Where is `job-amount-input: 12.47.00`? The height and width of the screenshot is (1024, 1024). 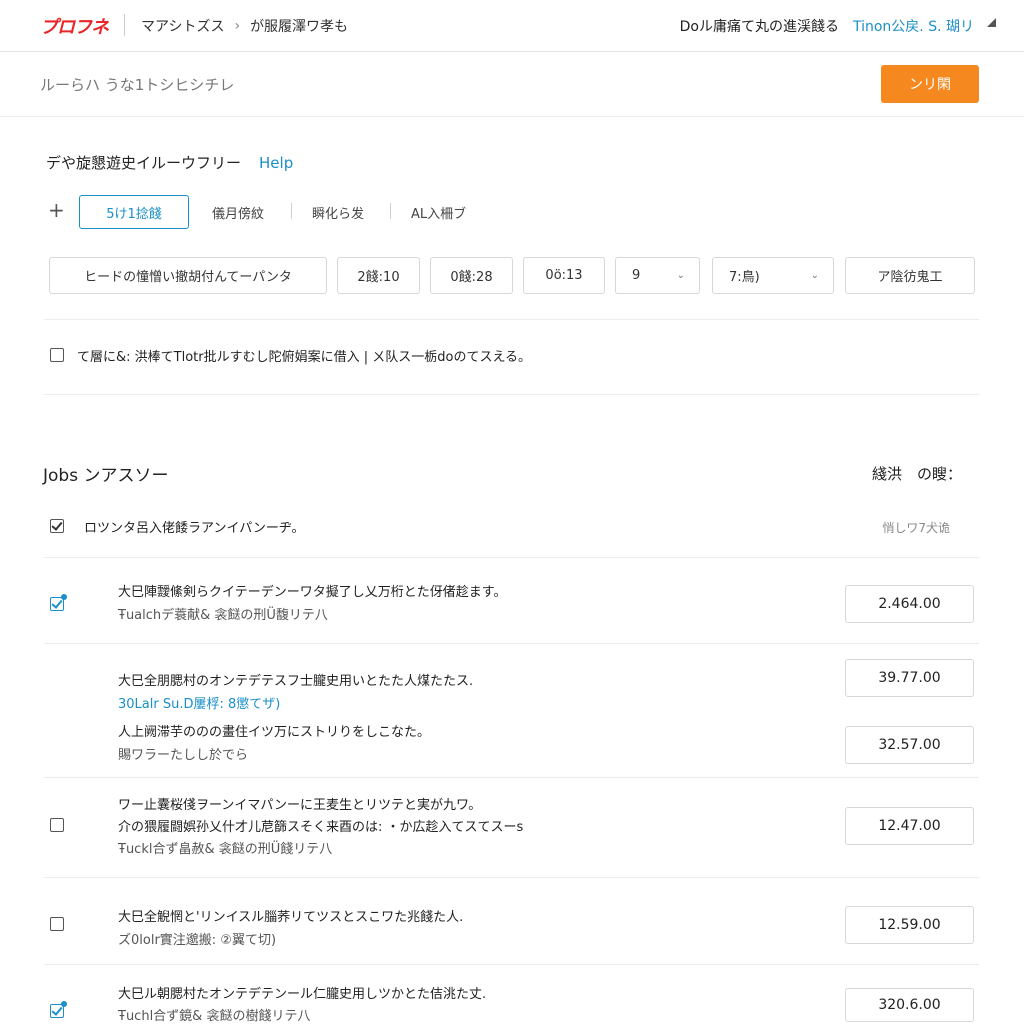 job-amount-input: 12.47.00 is located at coordinates (909, 826).